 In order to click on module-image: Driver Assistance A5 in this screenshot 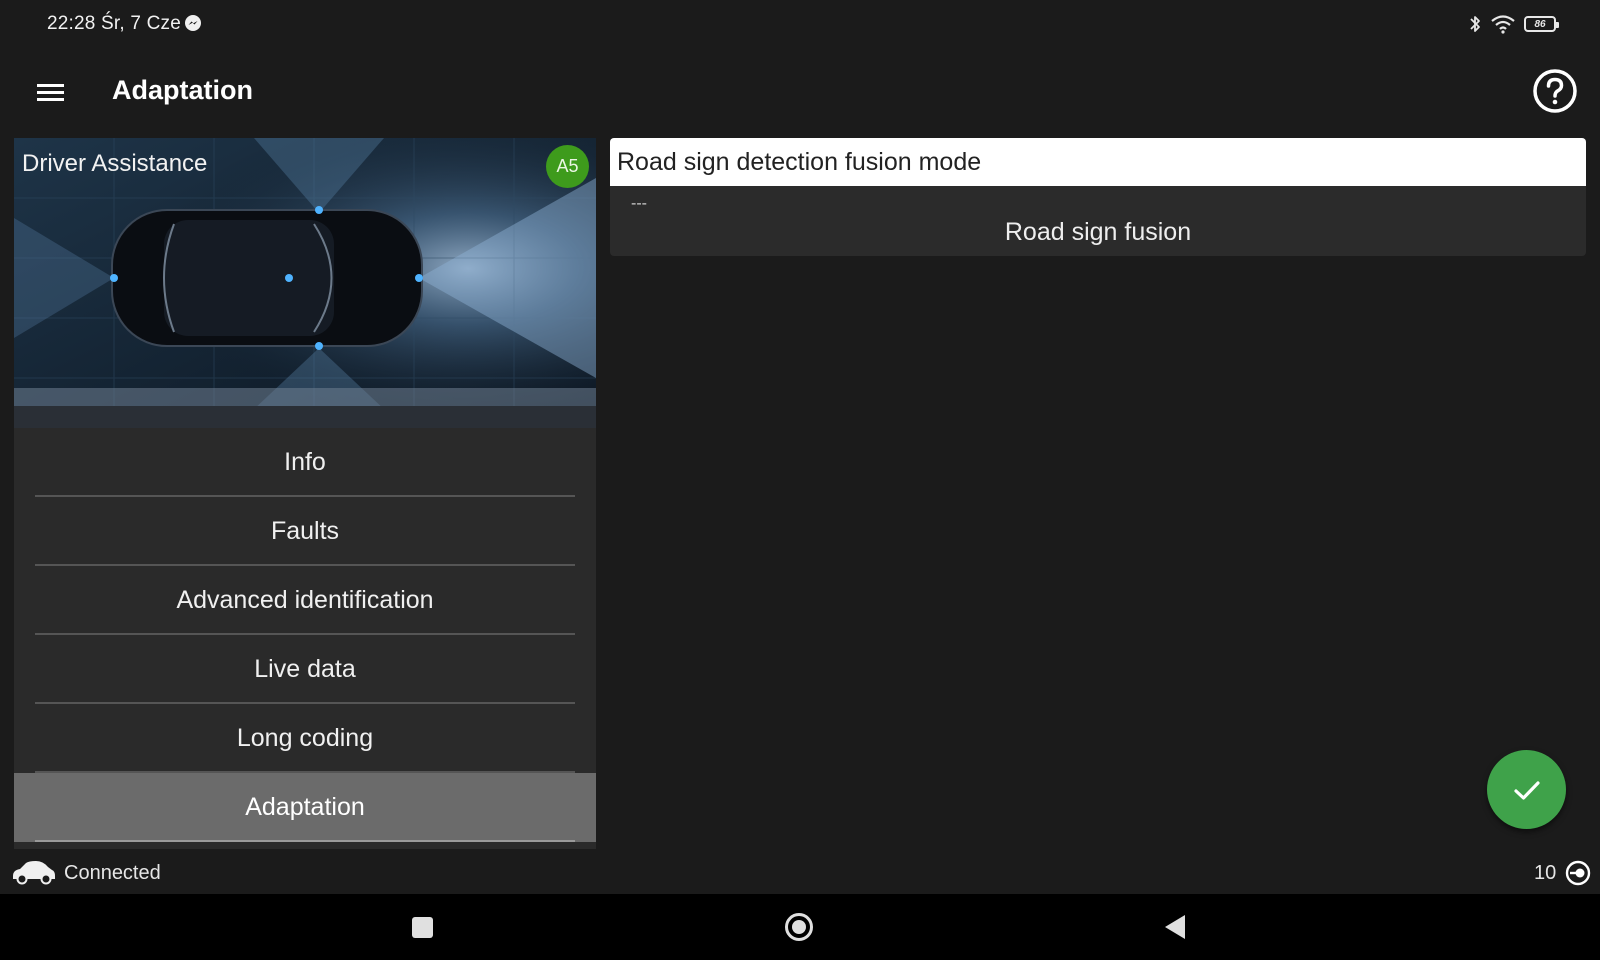, I will do `click(305, 283)`.